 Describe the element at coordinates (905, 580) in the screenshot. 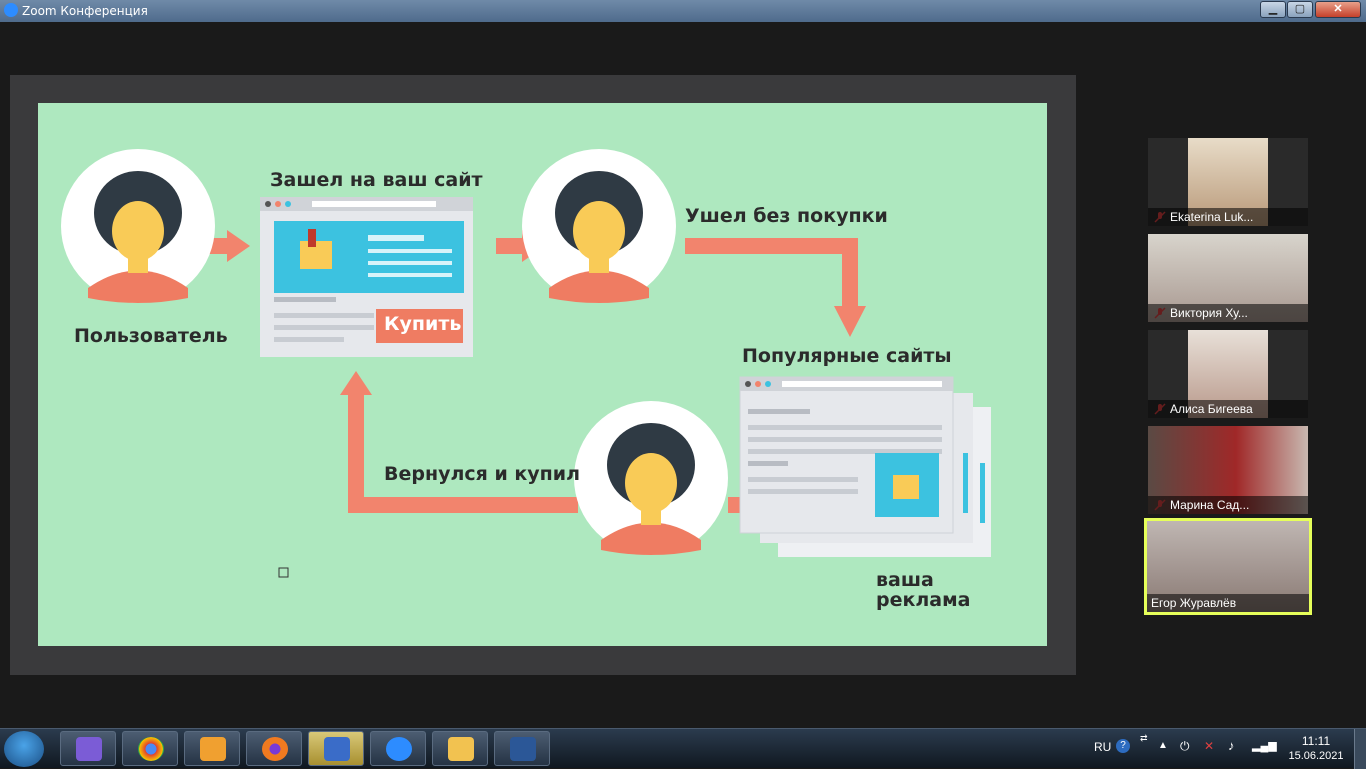

I see `label-your-ad-1: ваша` at that location.